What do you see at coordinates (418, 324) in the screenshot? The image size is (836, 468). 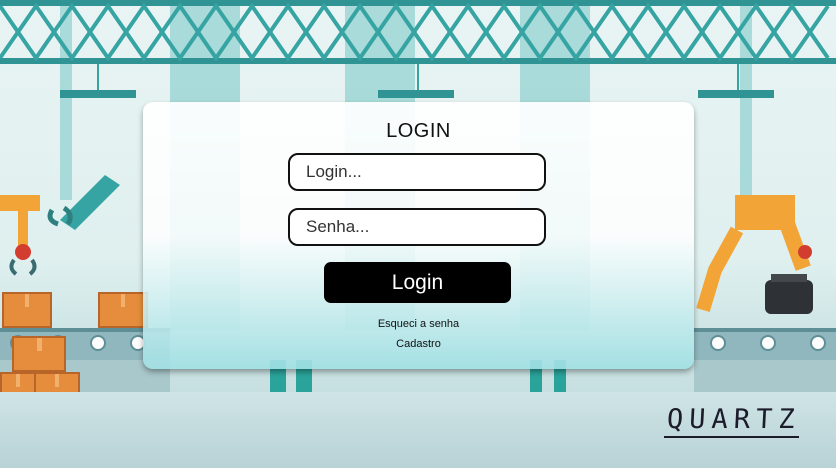 I see `forgot-password-link: Esqueci a senha` at bounding box center [418, 324].